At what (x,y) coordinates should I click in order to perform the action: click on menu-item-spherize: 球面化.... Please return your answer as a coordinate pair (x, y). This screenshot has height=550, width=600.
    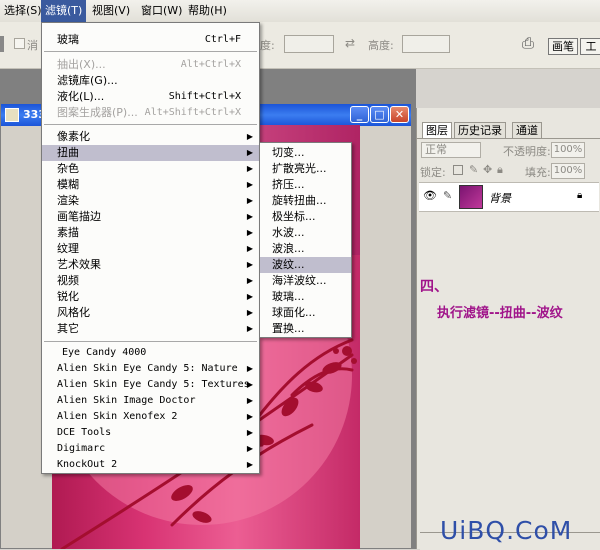
    Looking at the image, I should click on (305, 313).